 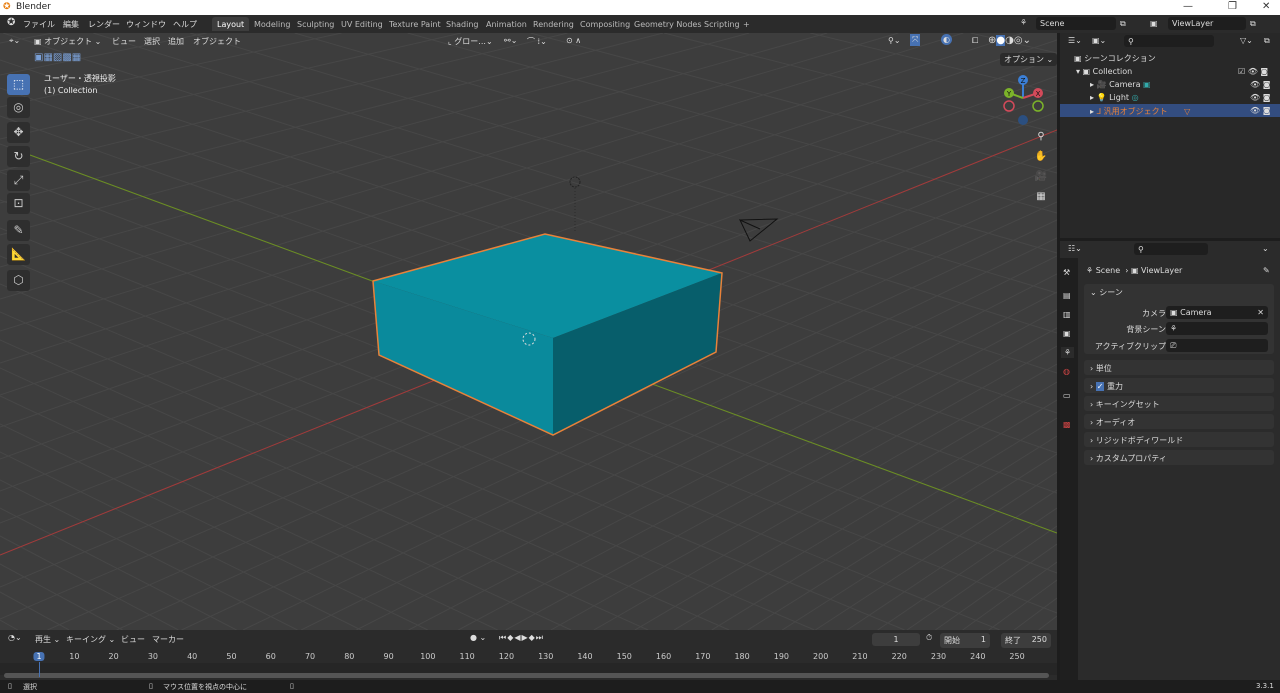 I want to click on display-mode-icon: ▣⌄, so click(x=1099, y=40).